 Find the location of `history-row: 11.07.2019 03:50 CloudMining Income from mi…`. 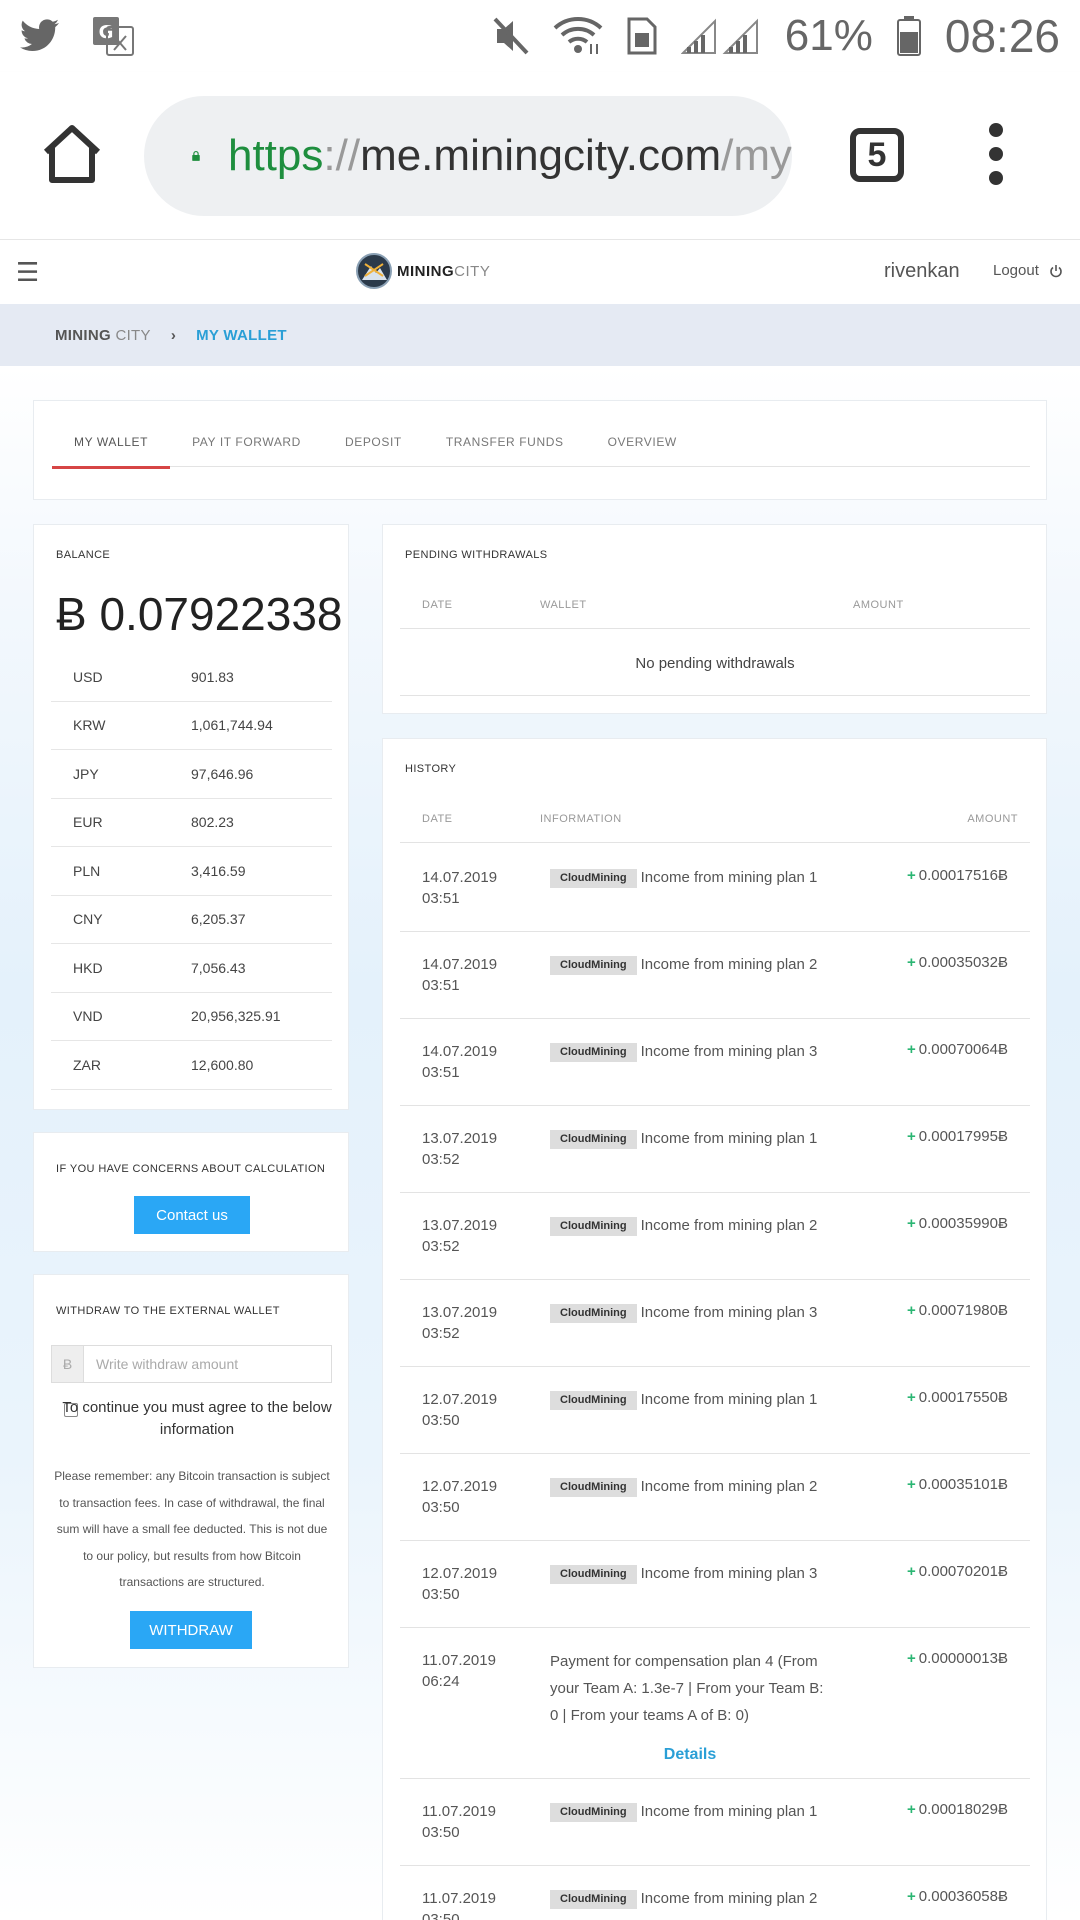

history-row: 11.07.2019 03:50 CloudMining Income from mi… is located at coordinates (715, 1822).